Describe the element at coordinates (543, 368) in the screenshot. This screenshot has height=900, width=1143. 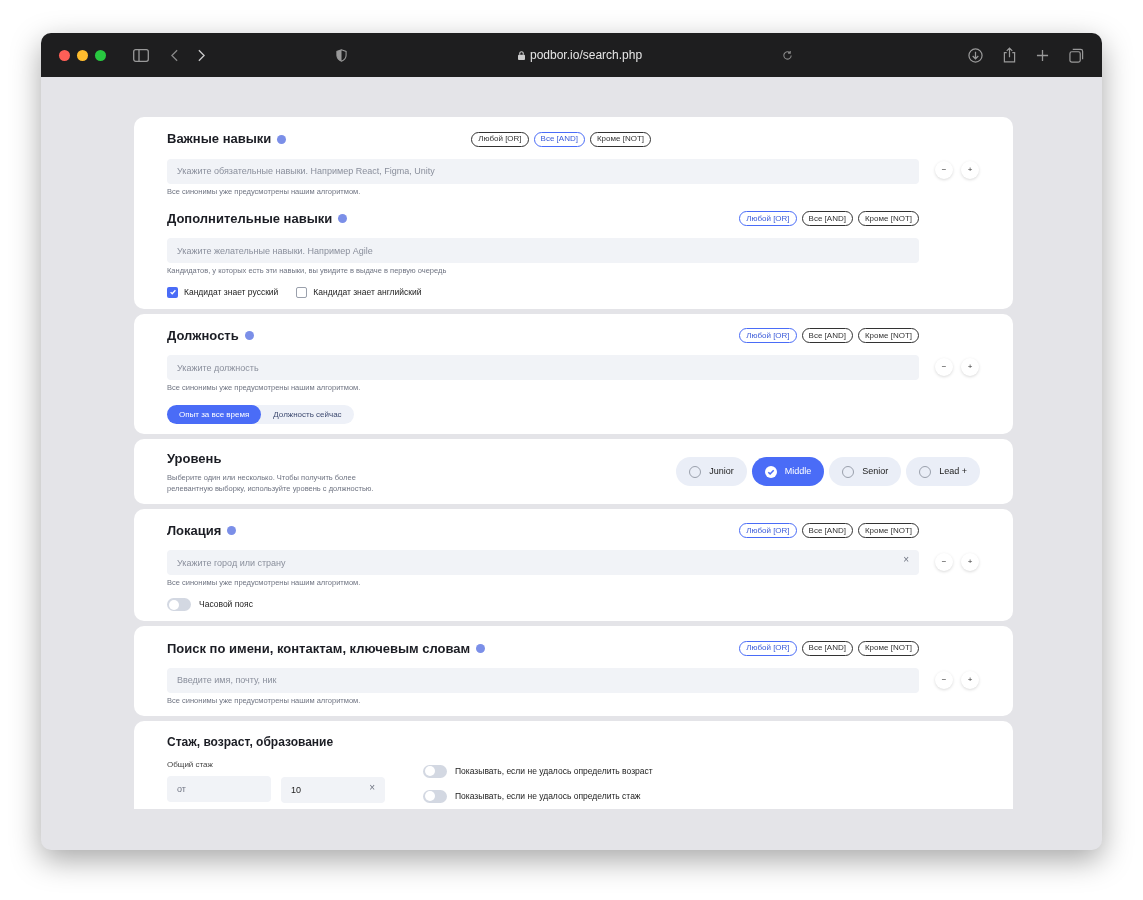
I see `input-field: Укажите должность` at that location.